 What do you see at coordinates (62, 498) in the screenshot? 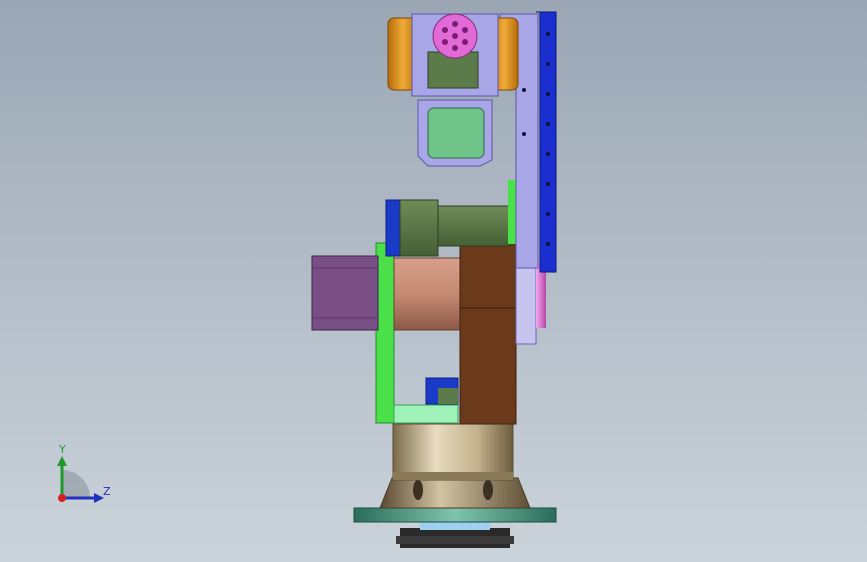
I see `origin-icon` at bounding box center [62, 498].